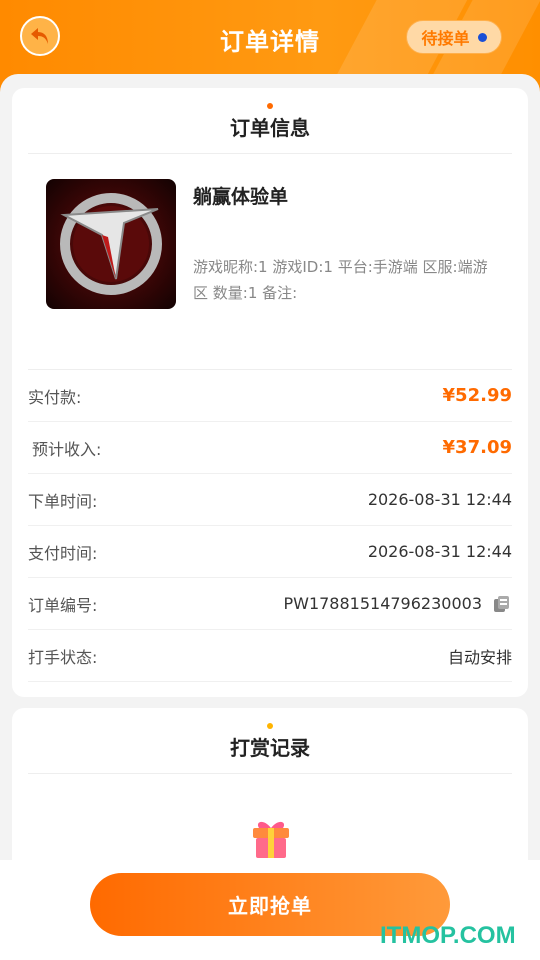 The width and height of the screenshot is (540, 960). Describe the element at coordinates (271, 839) in the screenshot. I see `gift-icon` at that location.